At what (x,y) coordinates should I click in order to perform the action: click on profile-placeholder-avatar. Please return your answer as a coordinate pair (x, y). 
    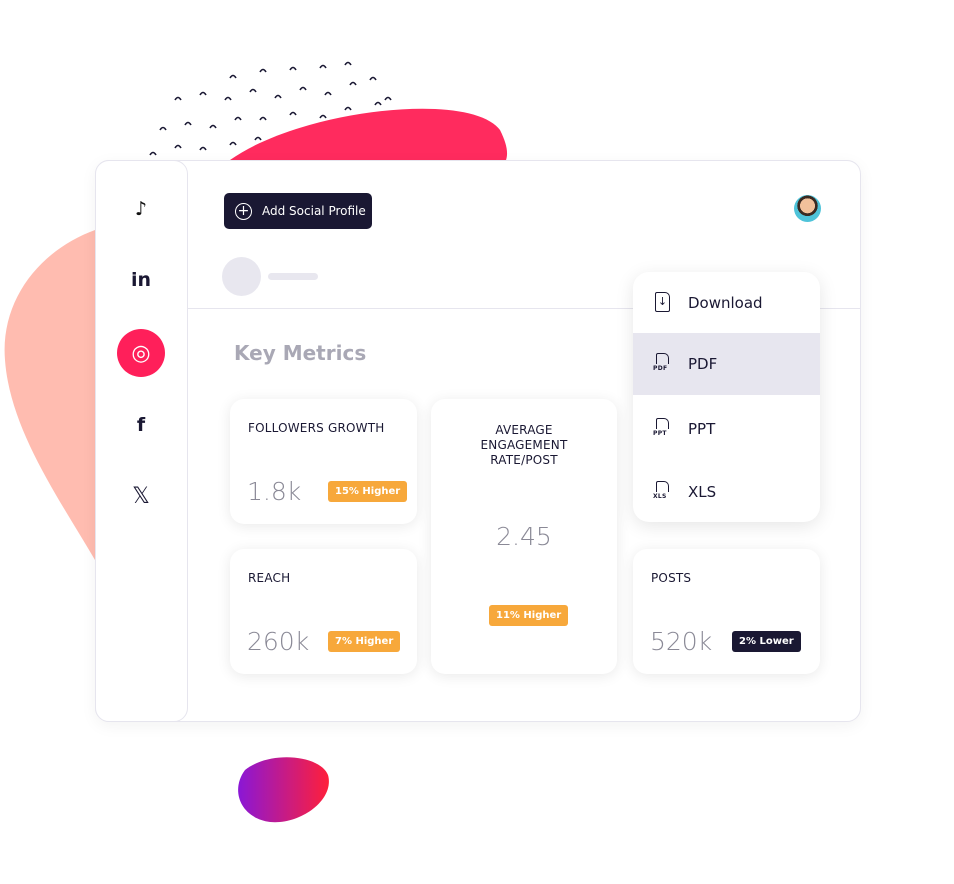
    Looking at the image, I should click on (241, 276).